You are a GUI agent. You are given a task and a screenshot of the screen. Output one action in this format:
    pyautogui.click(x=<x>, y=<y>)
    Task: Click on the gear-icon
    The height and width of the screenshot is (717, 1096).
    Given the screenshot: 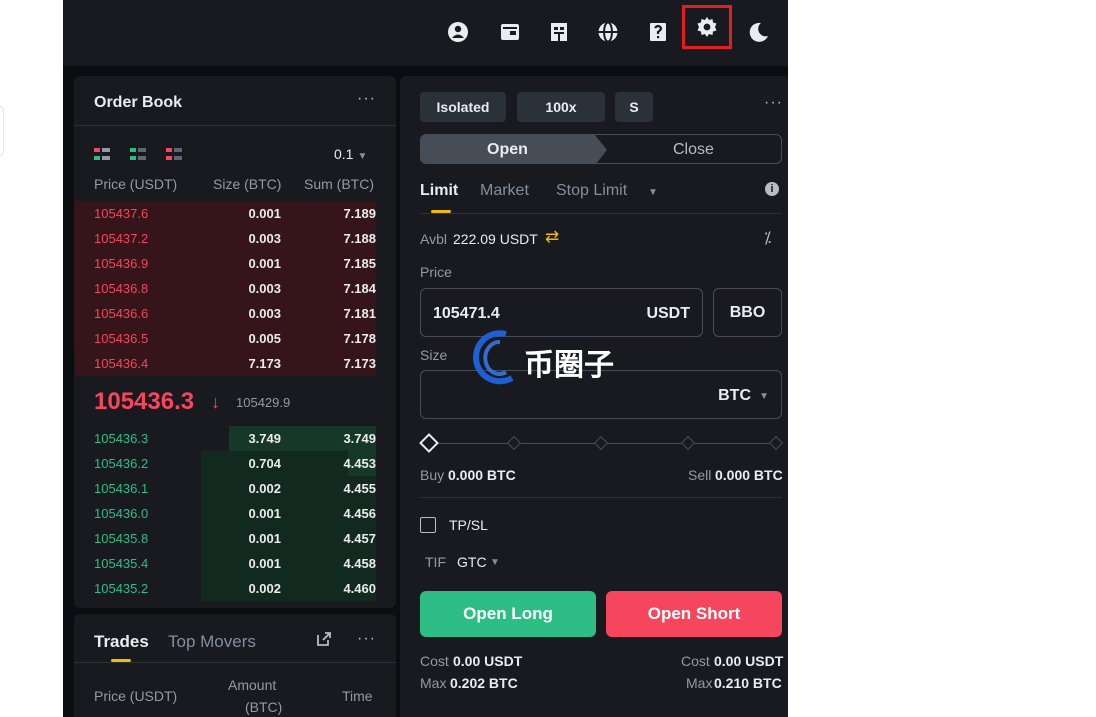 What is the action you would take?
    pyautogui.click(x=707, y=27)
    